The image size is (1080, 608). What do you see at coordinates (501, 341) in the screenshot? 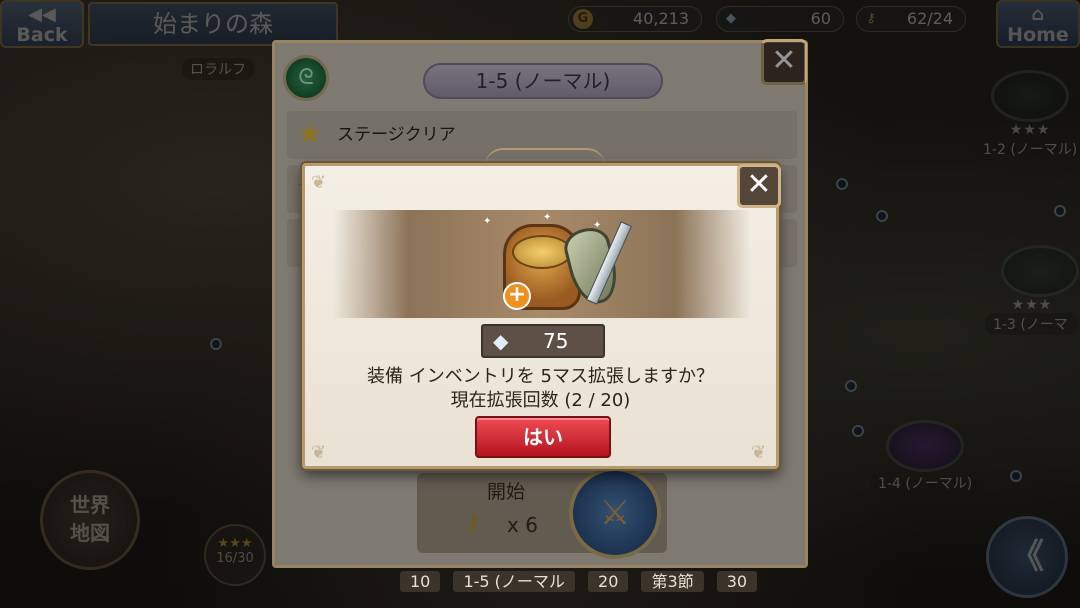
I see `diamond-icon: ◆` at bounding box center [501, 341].